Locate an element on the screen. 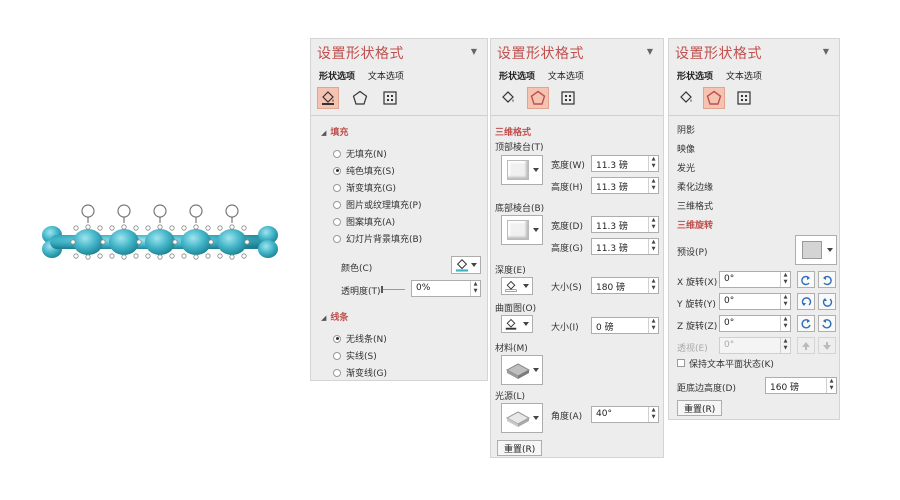 The height and width of the screenshot is (500, 900). preset-preview-icon is located at coordinates (812, 250).